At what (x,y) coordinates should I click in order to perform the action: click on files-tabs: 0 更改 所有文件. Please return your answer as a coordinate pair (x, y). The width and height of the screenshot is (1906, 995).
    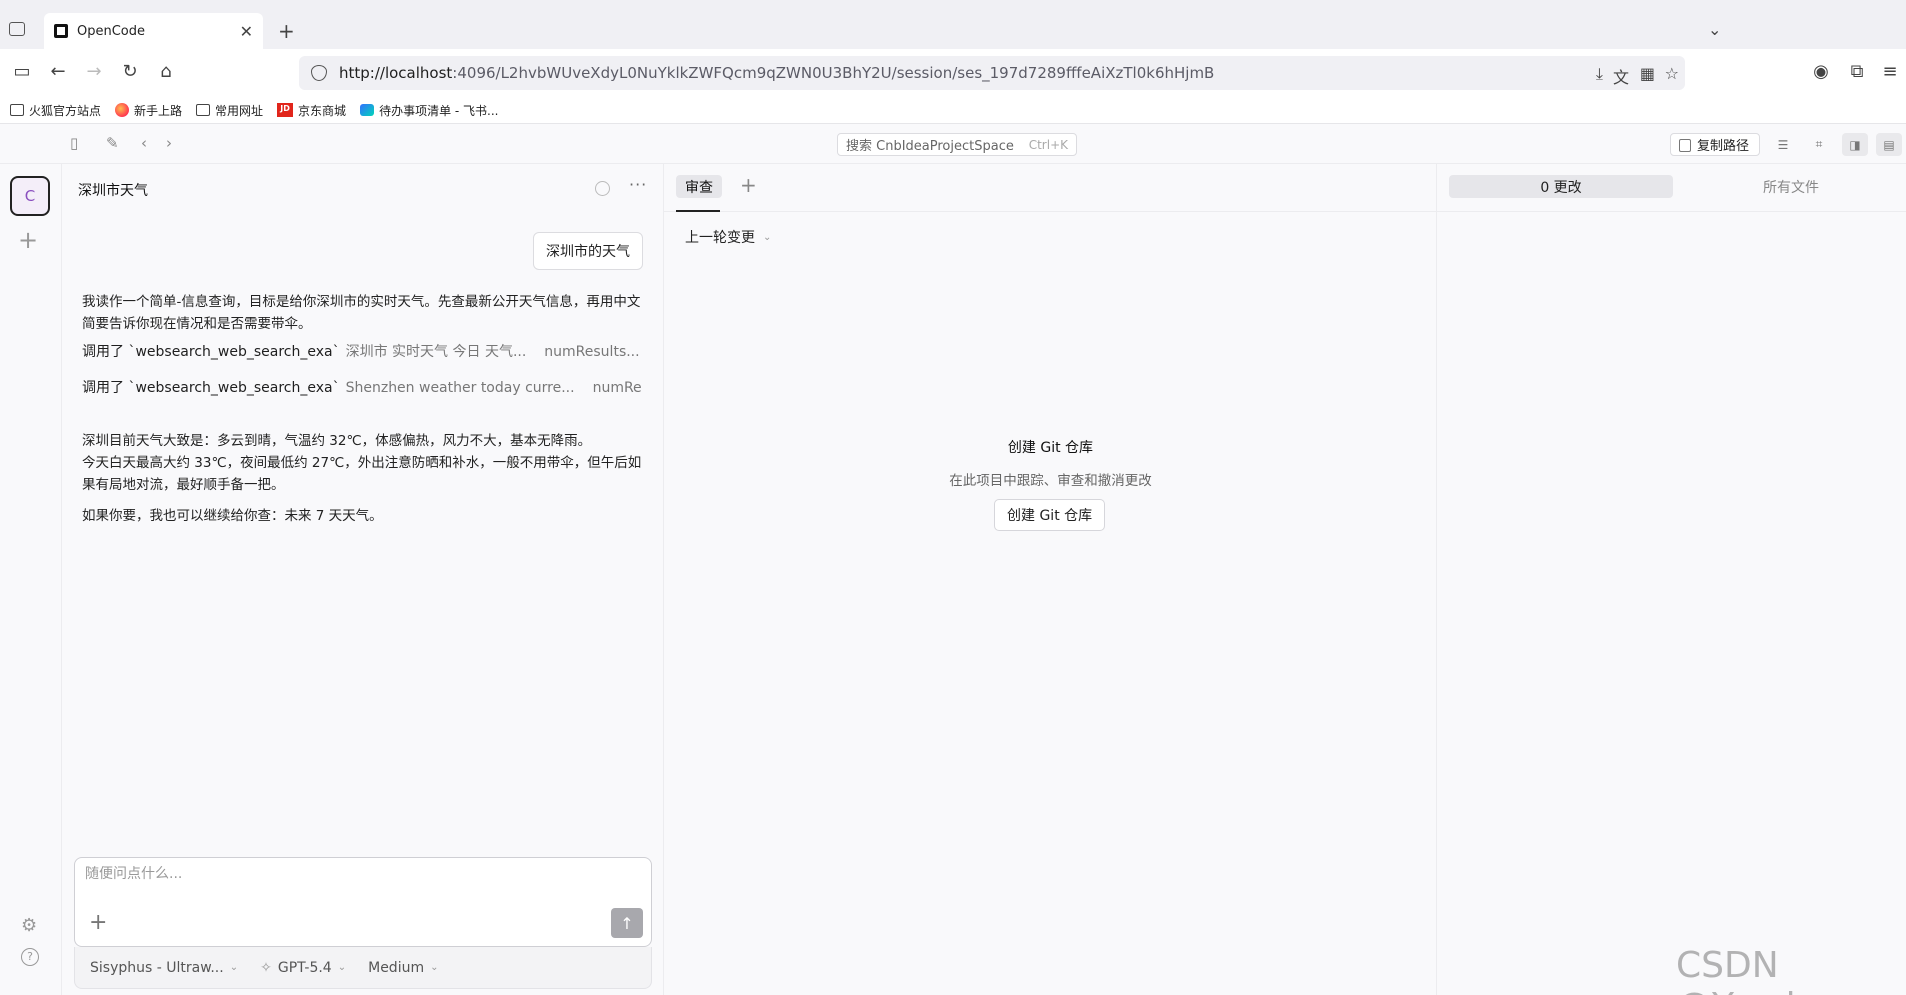
    Looking at the image, I should click on (1671, 188).